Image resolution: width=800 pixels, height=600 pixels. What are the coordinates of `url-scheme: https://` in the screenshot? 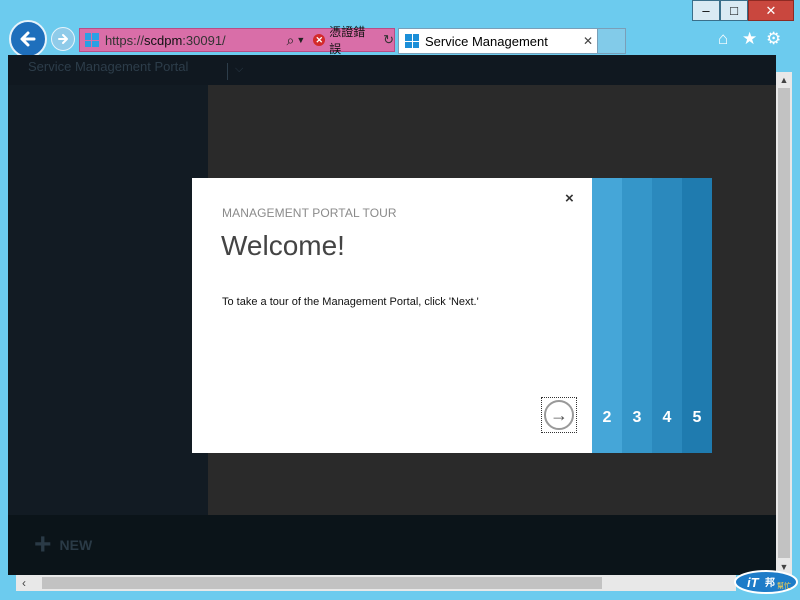 It's located at (124, 40).